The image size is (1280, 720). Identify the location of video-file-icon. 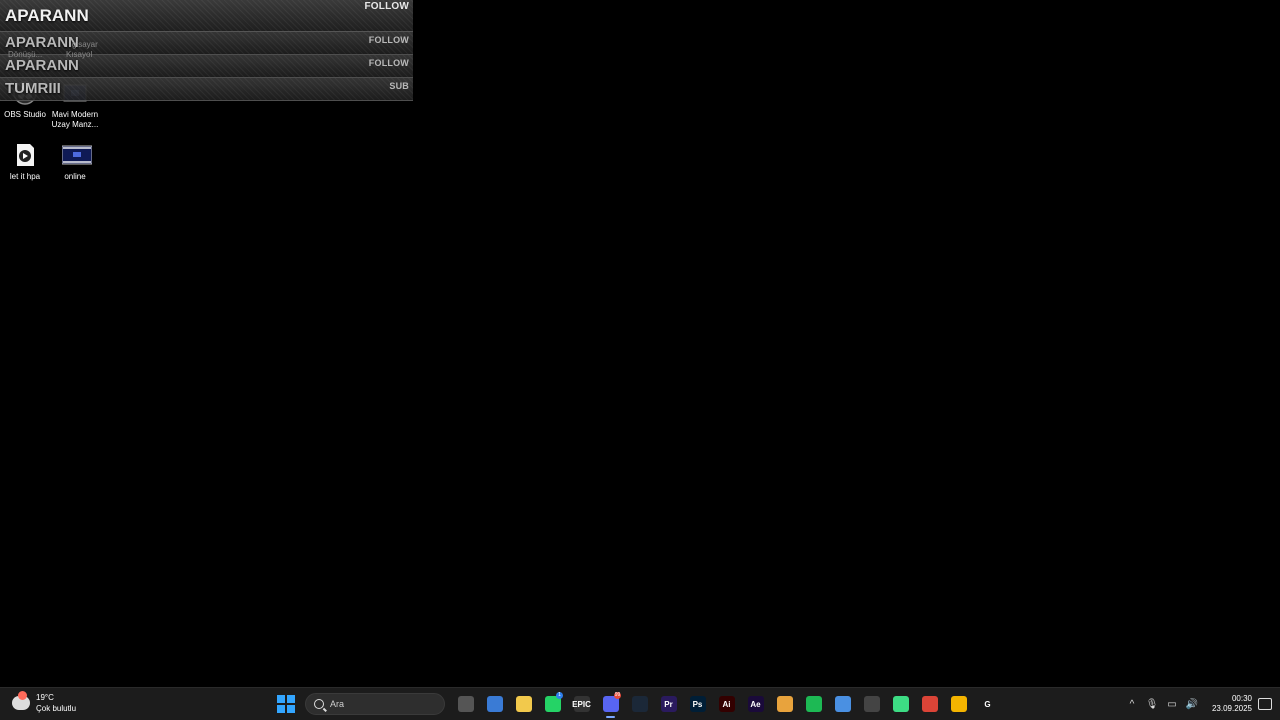
(77, 155).